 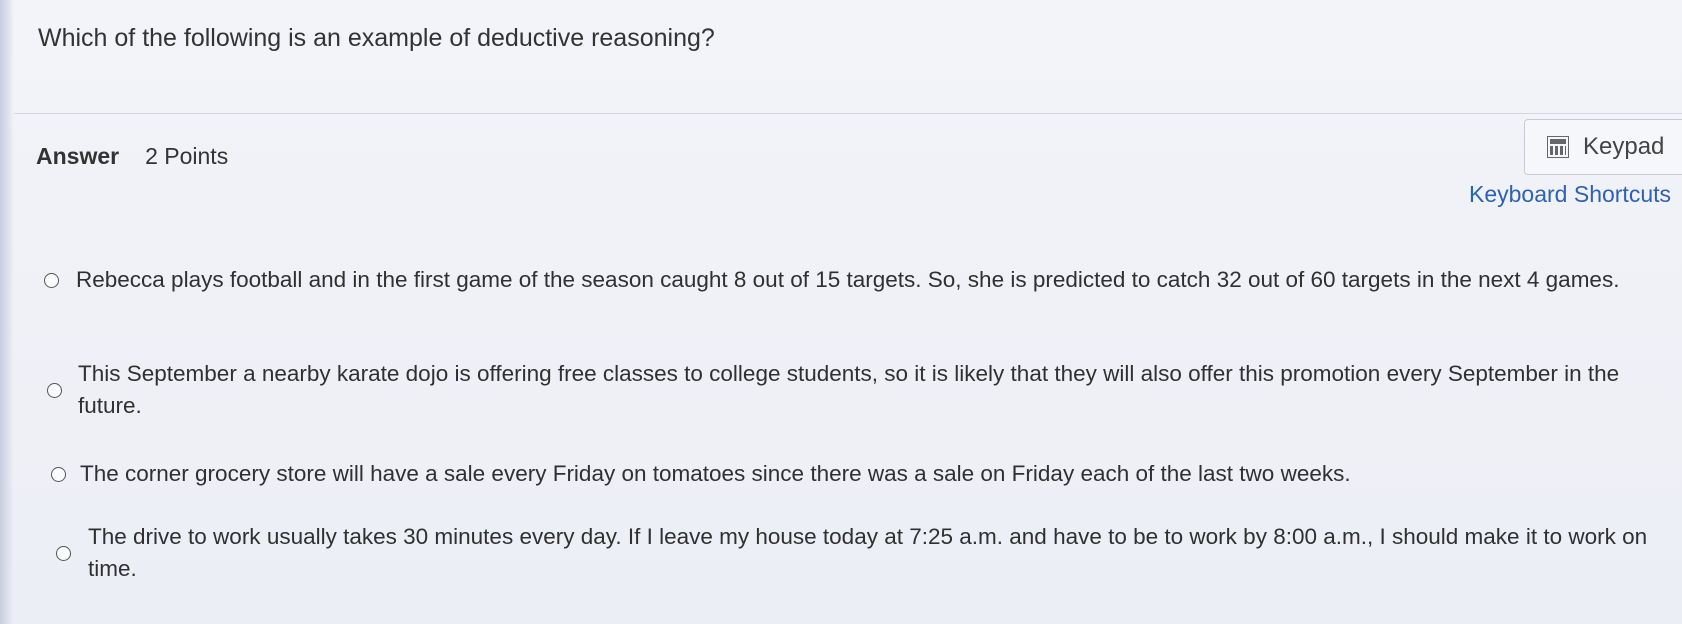 What do you see at coordinates (848, 113) in the screenshot?
I see `section-divider` at bounding box center [848, 113].